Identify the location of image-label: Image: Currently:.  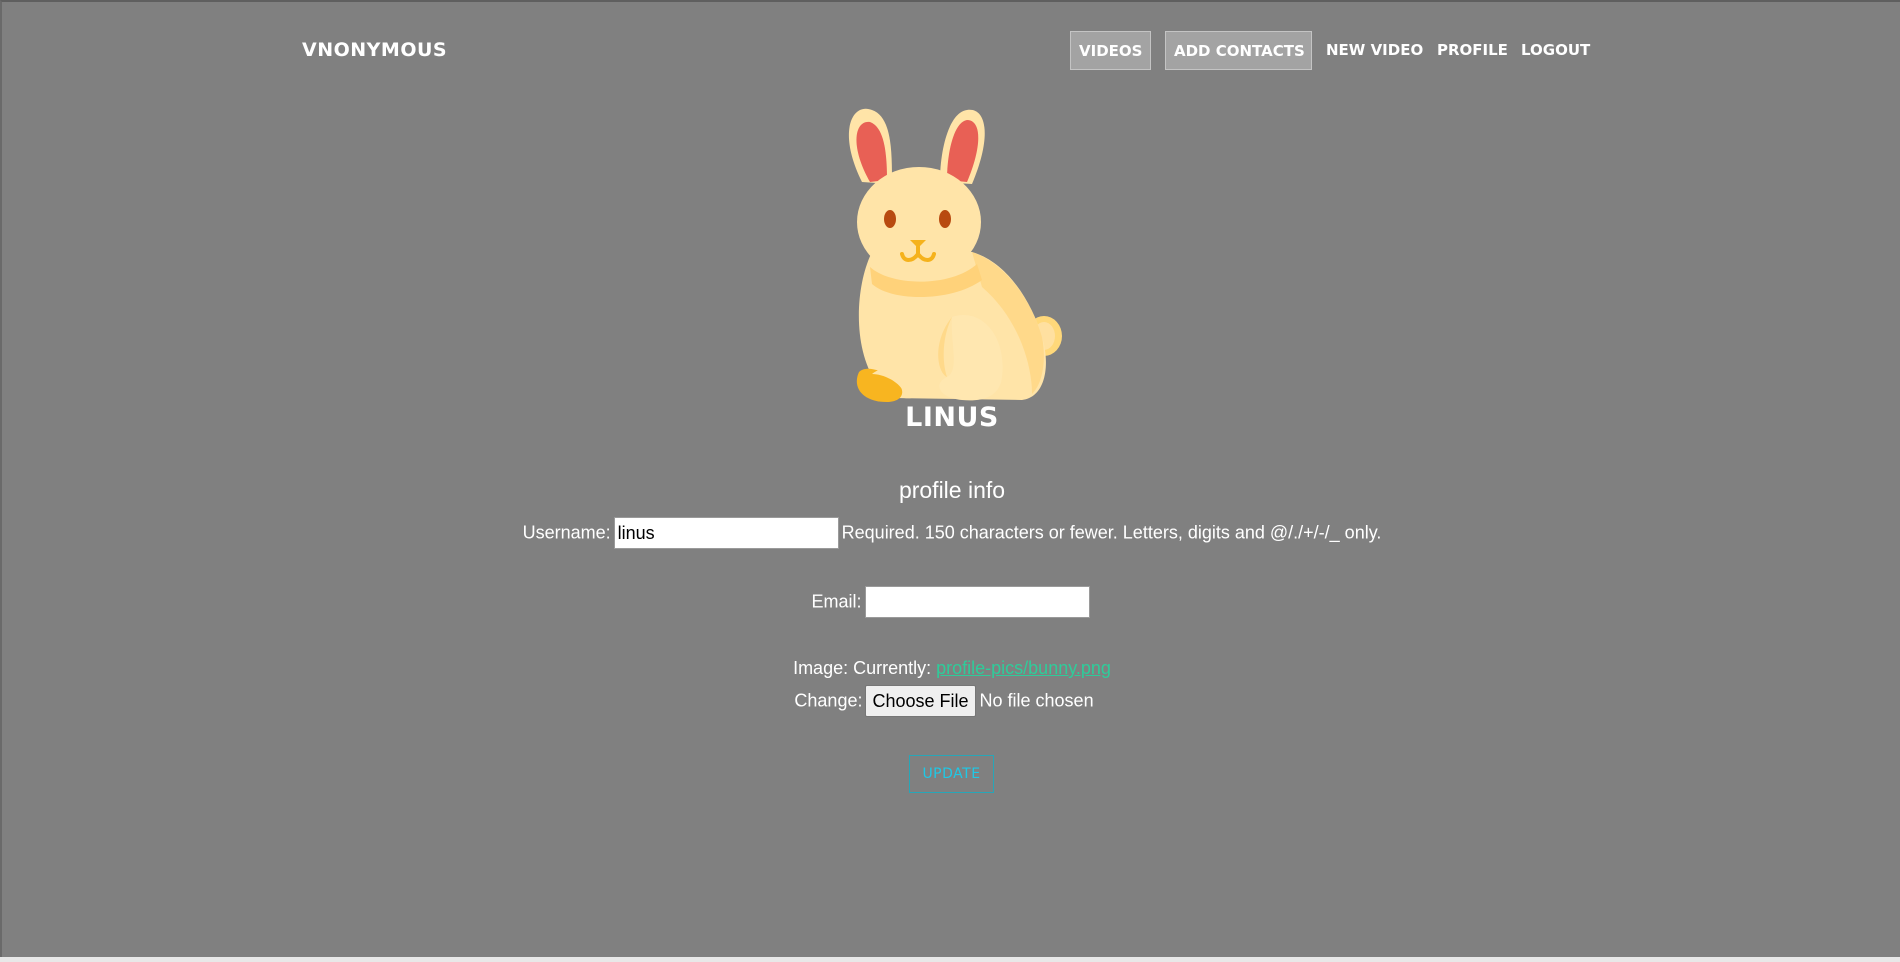
(862, 668).